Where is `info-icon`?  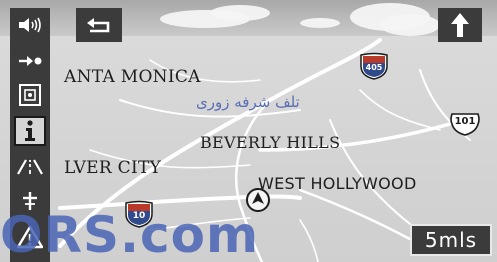 info-icon is located at coordinates (30, 130).